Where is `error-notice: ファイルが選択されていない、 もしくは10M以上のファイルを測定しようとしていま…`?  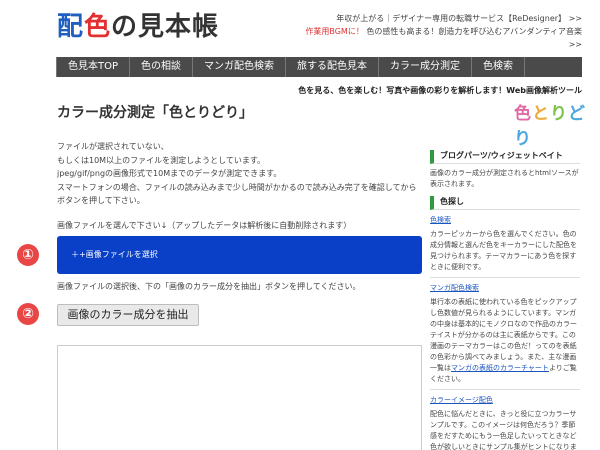
error-notice: ファイルが選択されていない、 もしくは10M以上のファイルを測定しようとしていま… is located at coordinates (239, 174).